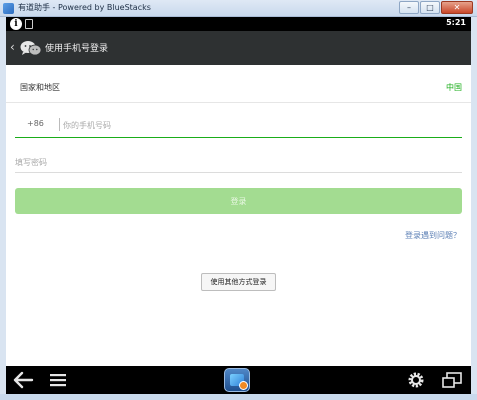 Image resolution: width=477 pixels, height=400 pixels. I want to click on password-row, so click(238, 162).